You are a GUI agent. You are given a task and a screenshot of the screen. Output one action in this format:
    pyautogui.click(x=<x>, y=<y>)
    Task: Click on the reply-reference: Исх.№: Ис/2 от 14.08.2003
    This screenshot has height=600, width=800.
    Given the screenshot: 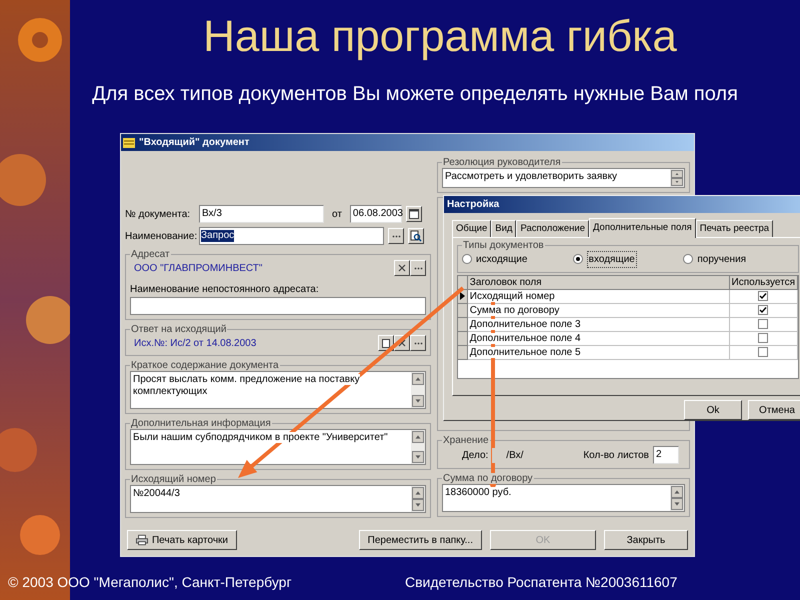 What is the action you would take?
    pyautogui.click(x=194, y=343)
    